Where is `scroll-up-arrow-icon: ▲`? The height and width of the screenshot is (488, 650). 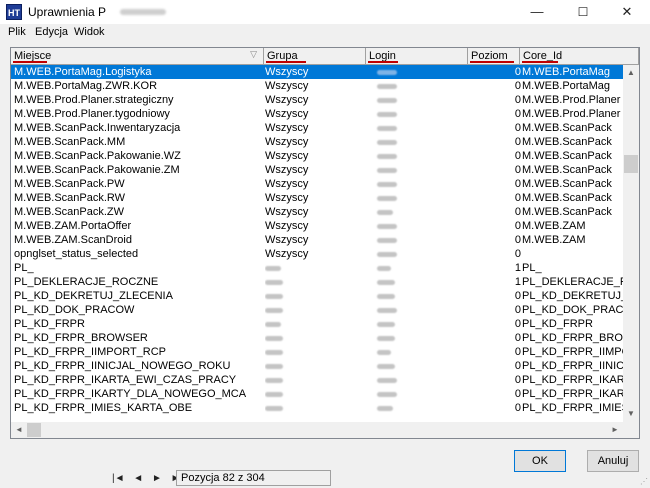
scroll-up-arrow-icon: ▲ is located at coordinates (631, 73).